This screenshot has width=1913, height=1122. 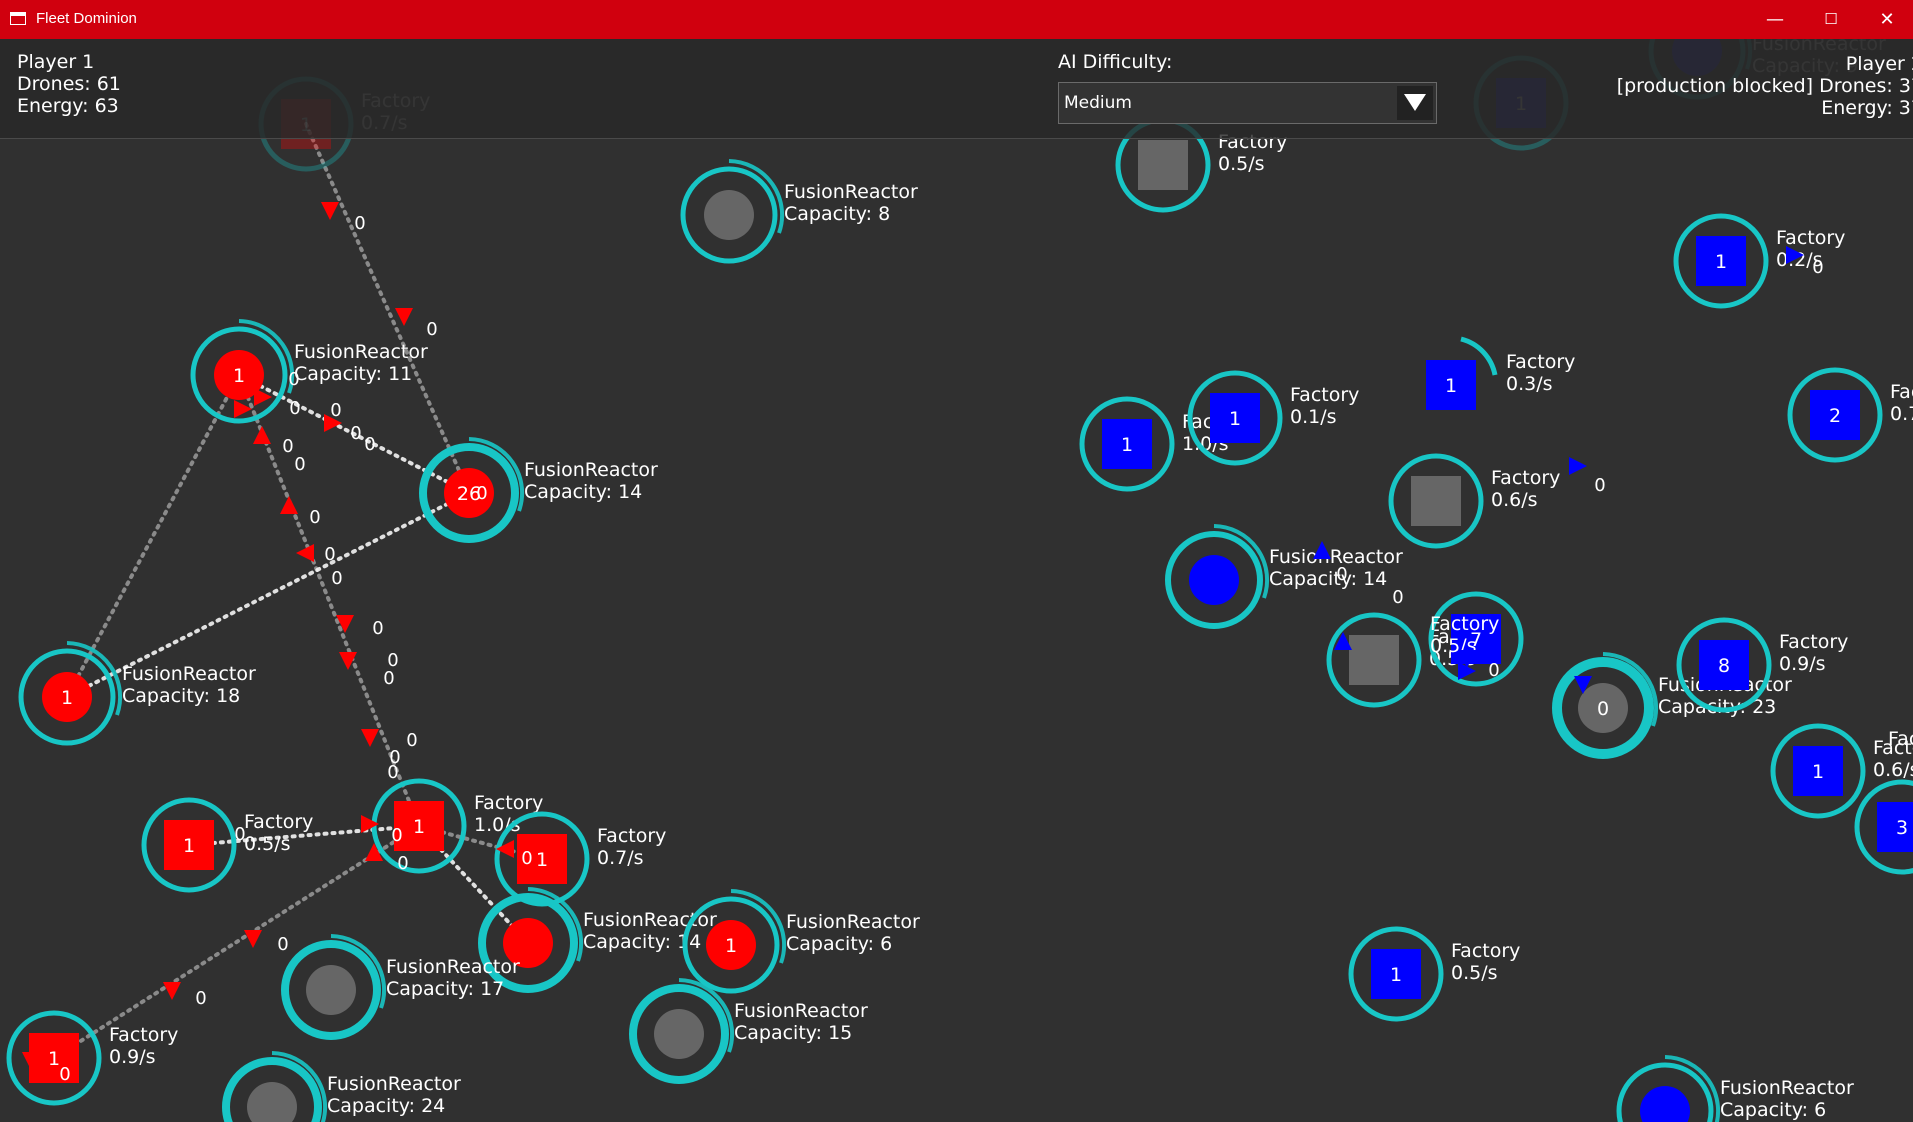 What do you see at coordinates (1775, 19) in the screenshot?
I see `minimize-button: —` at bounding box center [1775, 19].